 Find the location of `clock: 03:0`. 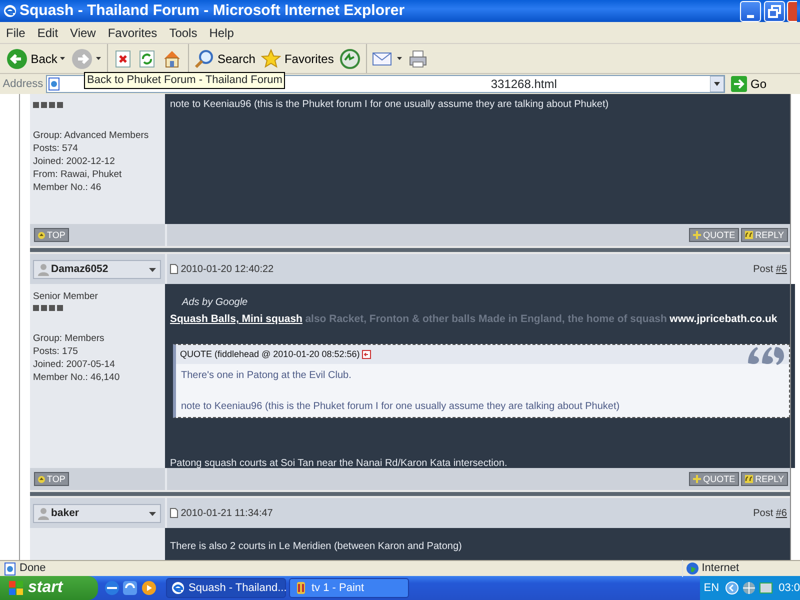

clock: 03:0 is located at coordinates (789, 588).